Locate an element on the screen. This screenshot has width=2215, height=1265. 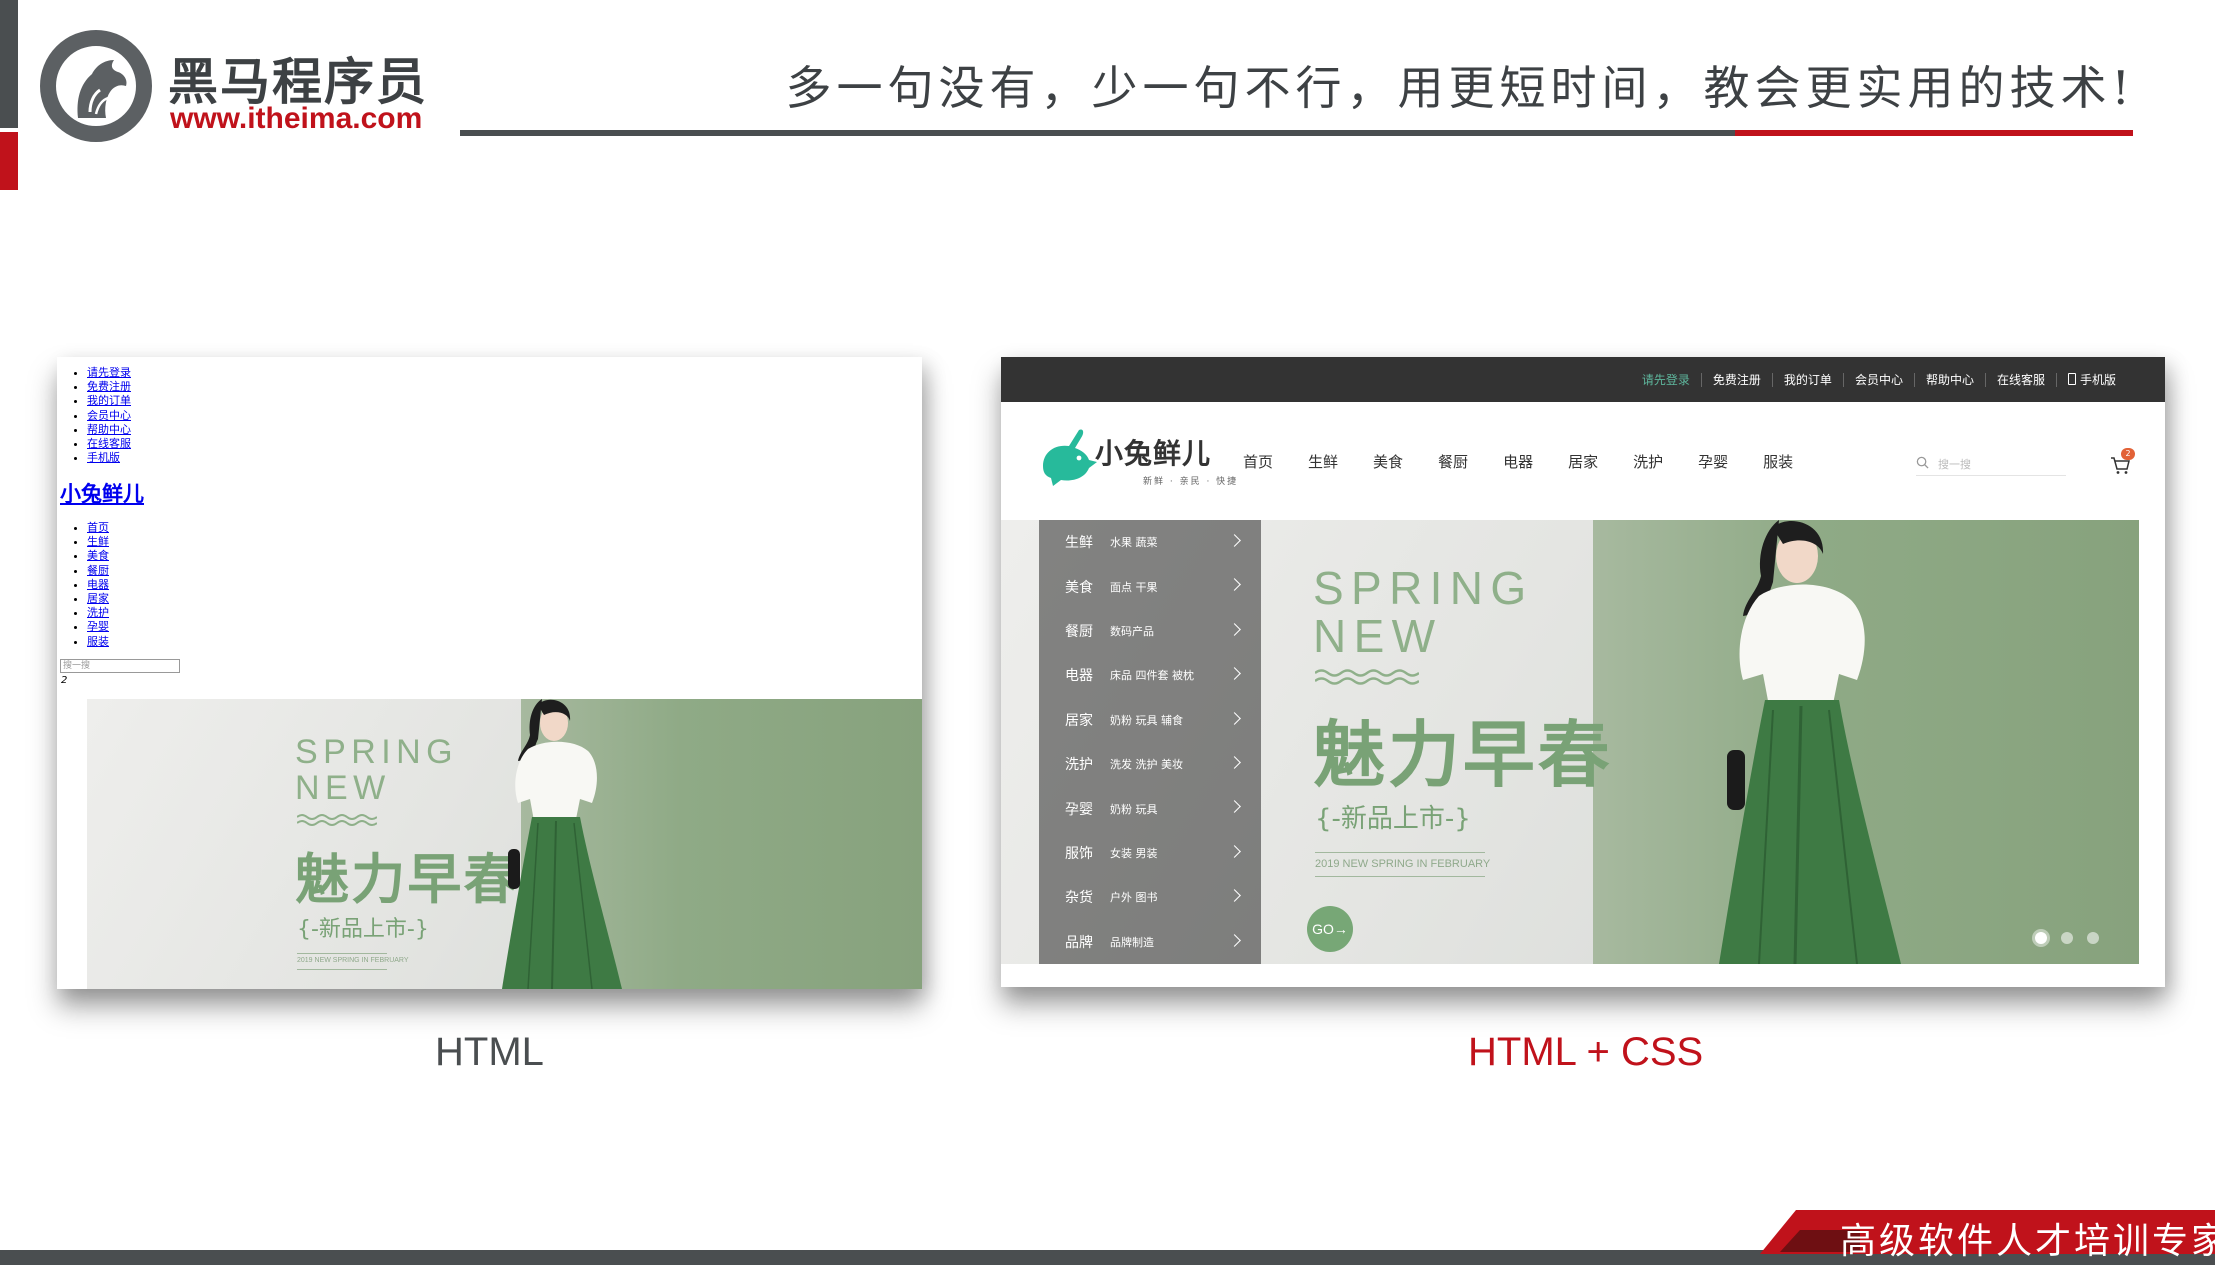
raw-nav-item: 孕婴 is located at coordinates (98, 627).